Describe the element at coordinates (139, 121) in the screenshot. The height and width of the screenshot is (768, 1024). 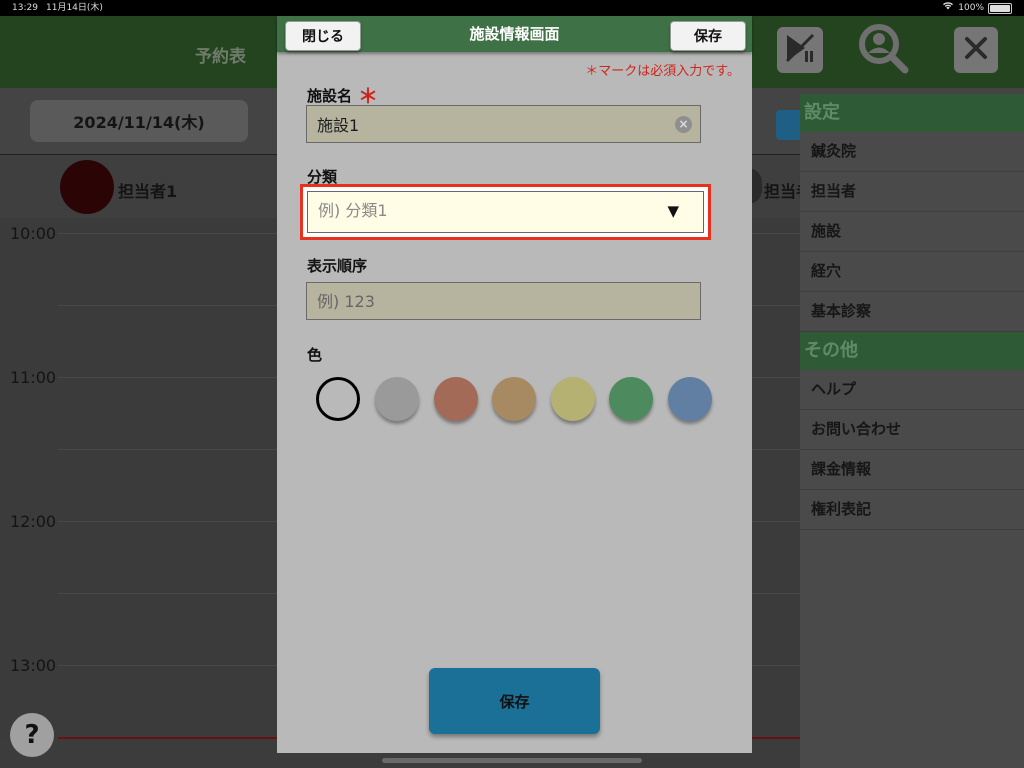
I see `date-button: 2024/11/14(木)` at that location.